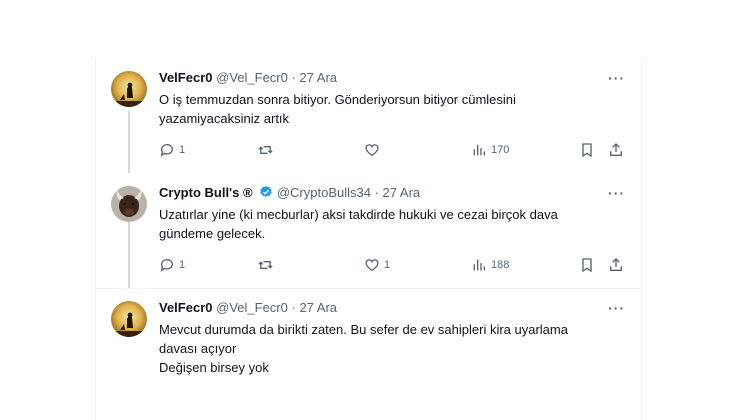  Describe the element at coordinates (224, 118) in the screenshot. I see `tweet-text-line: yazamiyacaksiniz artık` at that location.